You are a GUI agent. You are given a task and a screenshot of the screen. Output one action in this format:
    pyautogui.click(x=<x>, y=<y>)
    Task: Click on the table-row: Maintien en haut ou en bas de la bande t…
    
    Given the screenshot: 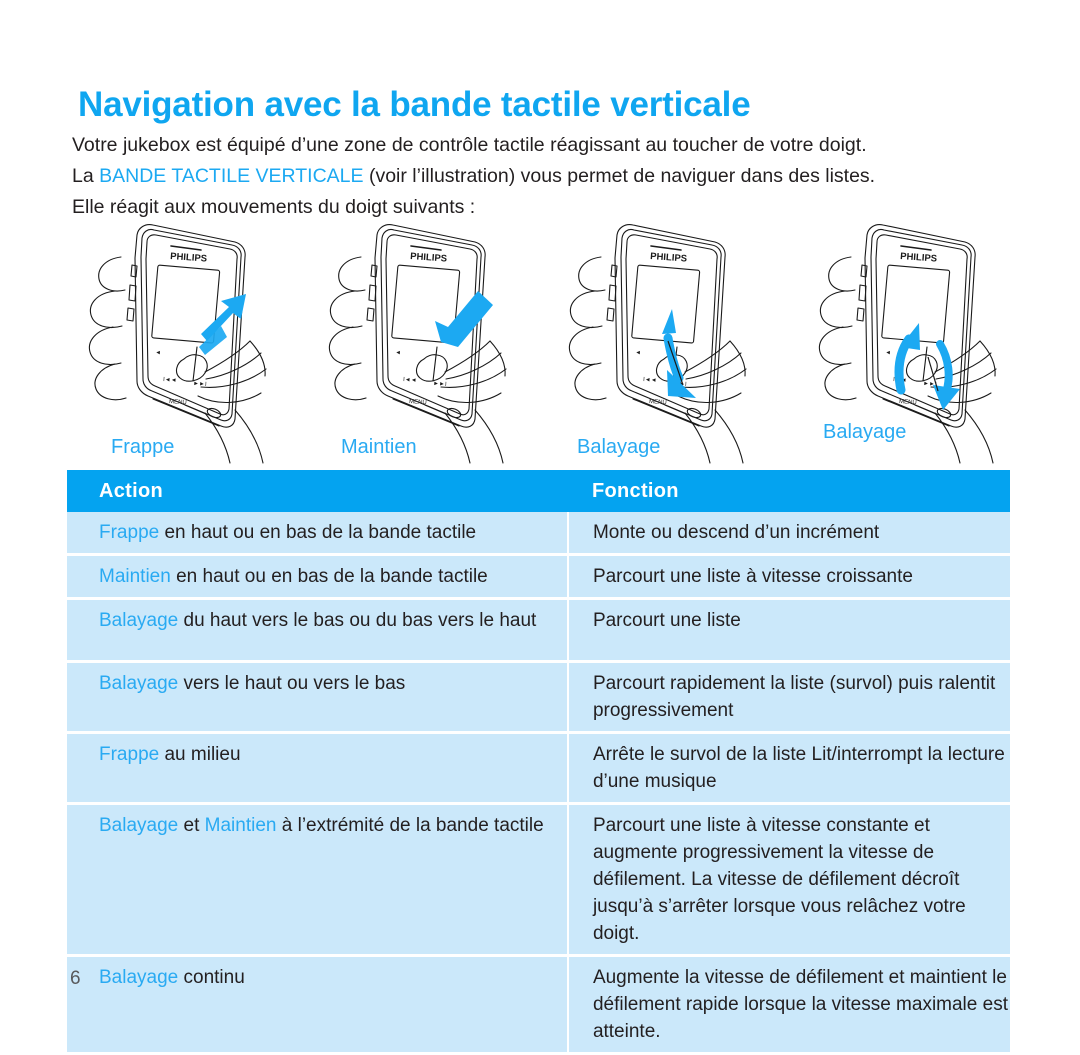 What is the action you would take?
    pyautogui.click(x=538, y=578)
    